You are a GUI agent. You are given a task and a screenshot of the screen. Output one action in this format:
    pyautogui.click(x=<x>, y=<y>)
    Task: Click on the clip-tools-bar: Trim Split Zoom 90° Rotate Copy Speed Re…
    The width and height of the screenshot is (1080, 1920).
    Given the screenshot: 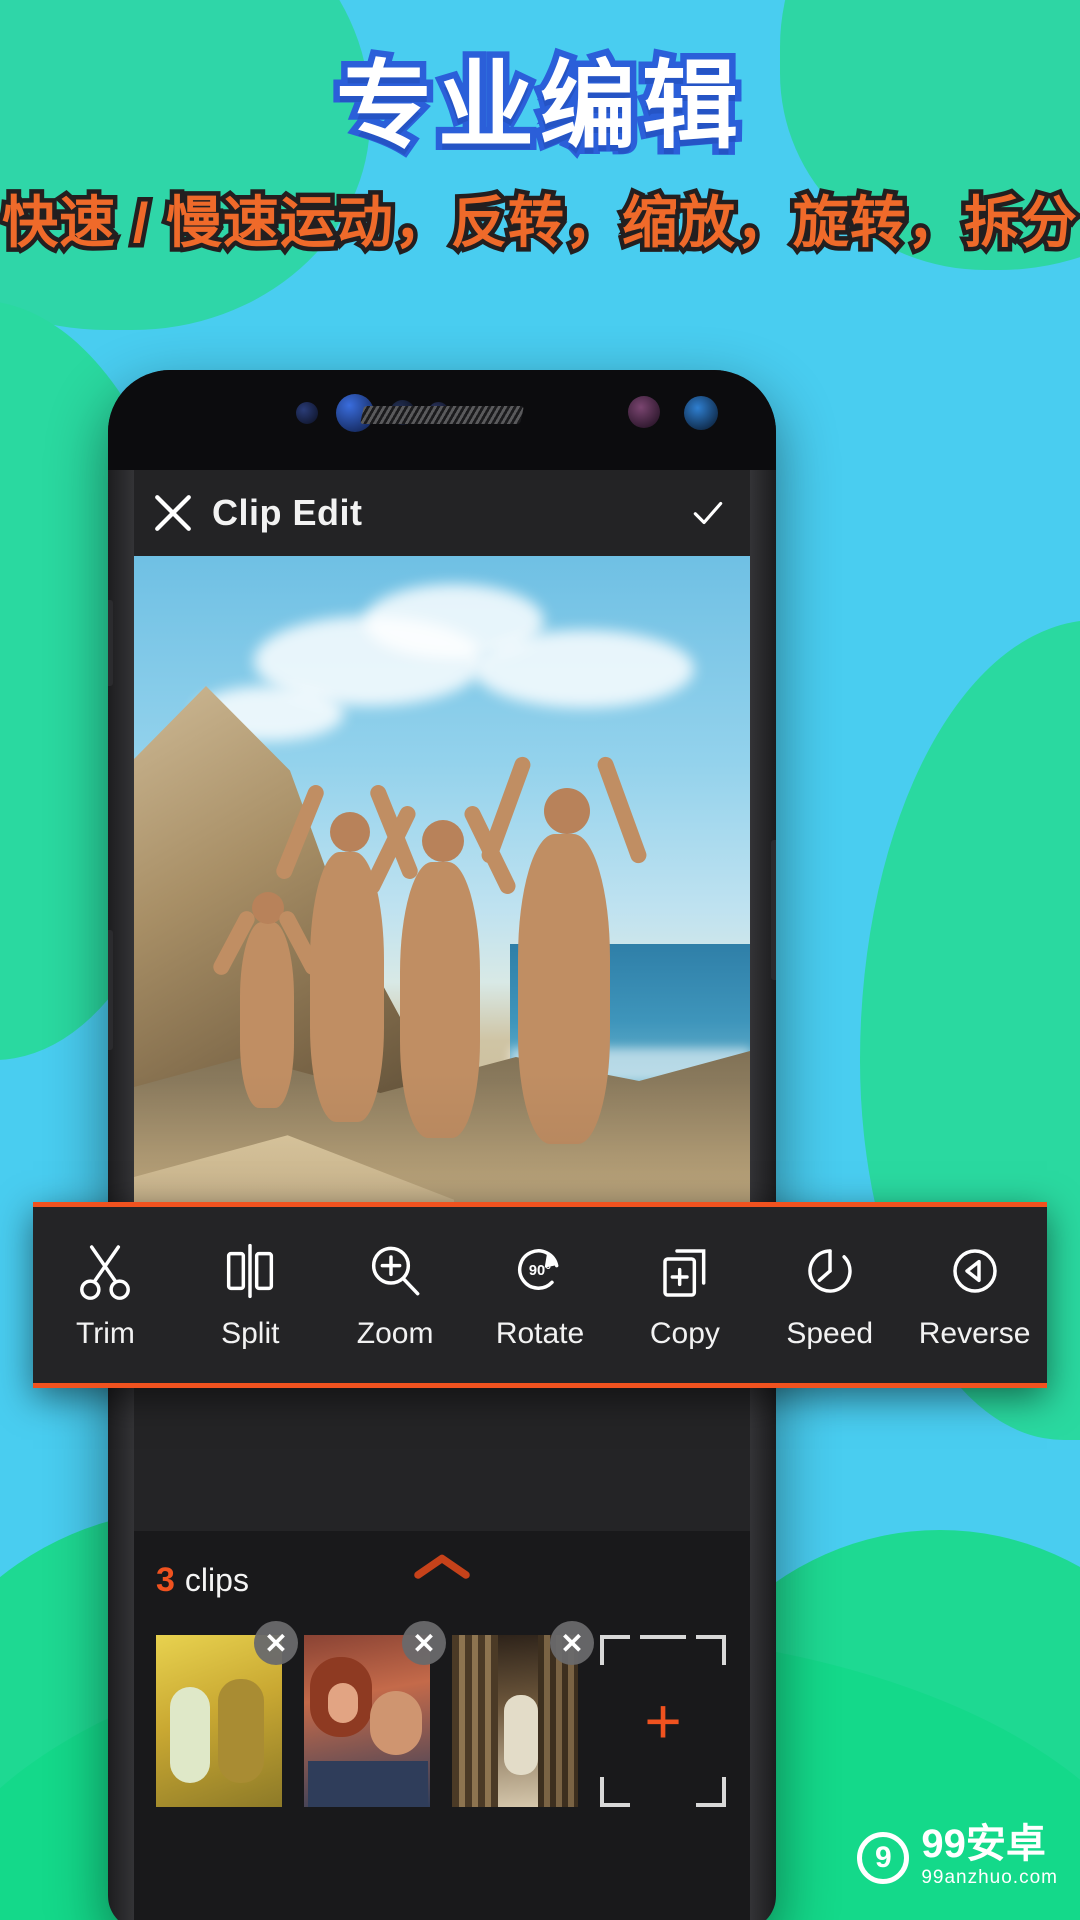 What is the action you would take?
    pyautogui.click(x=540, y=1295)
    